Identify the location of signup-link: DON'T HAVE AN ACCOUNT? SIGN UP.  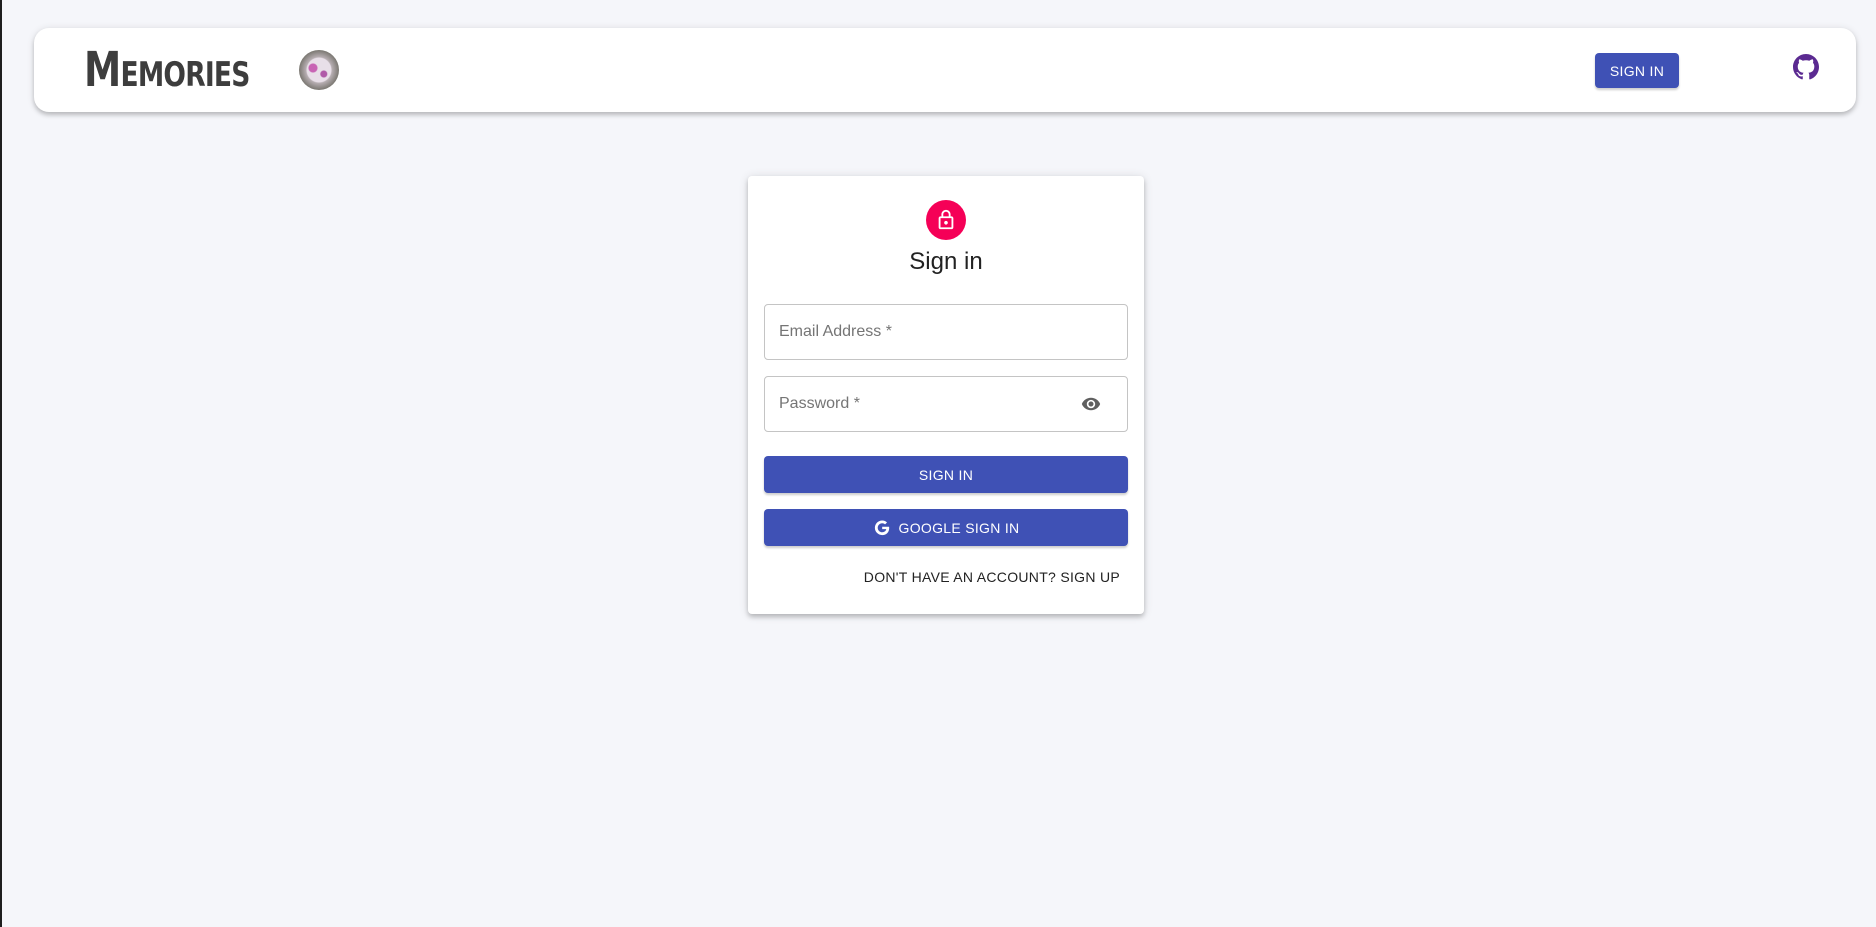
(992, 577).